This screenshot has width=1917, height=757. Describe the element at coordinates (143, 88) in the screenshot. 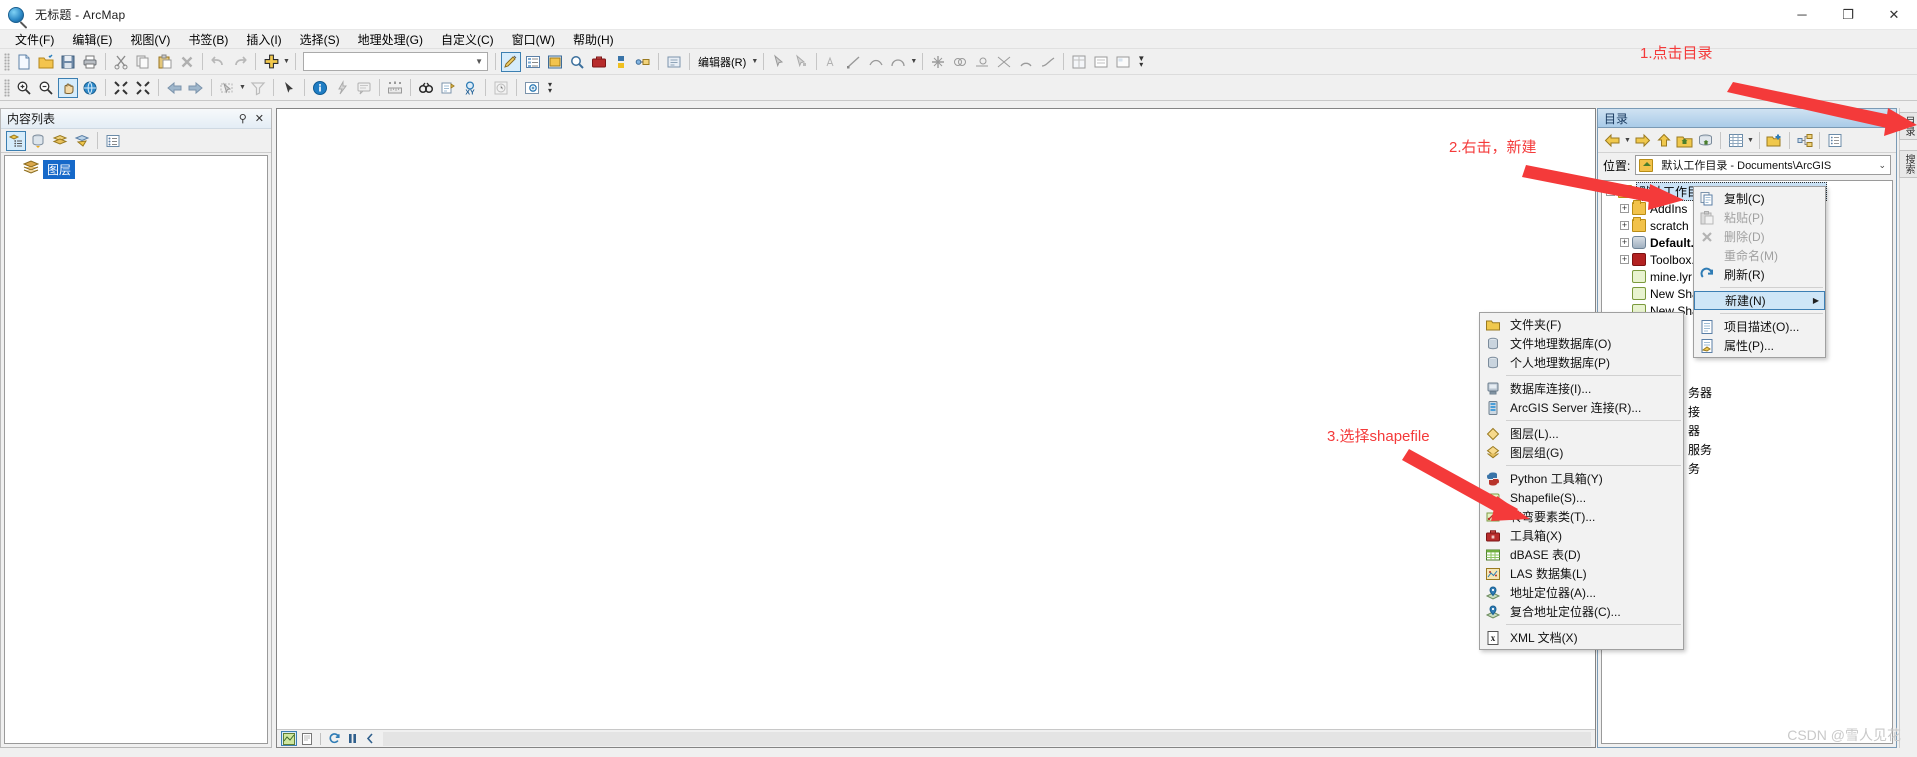

I see `fixed-zoom-out-icon` at that location.